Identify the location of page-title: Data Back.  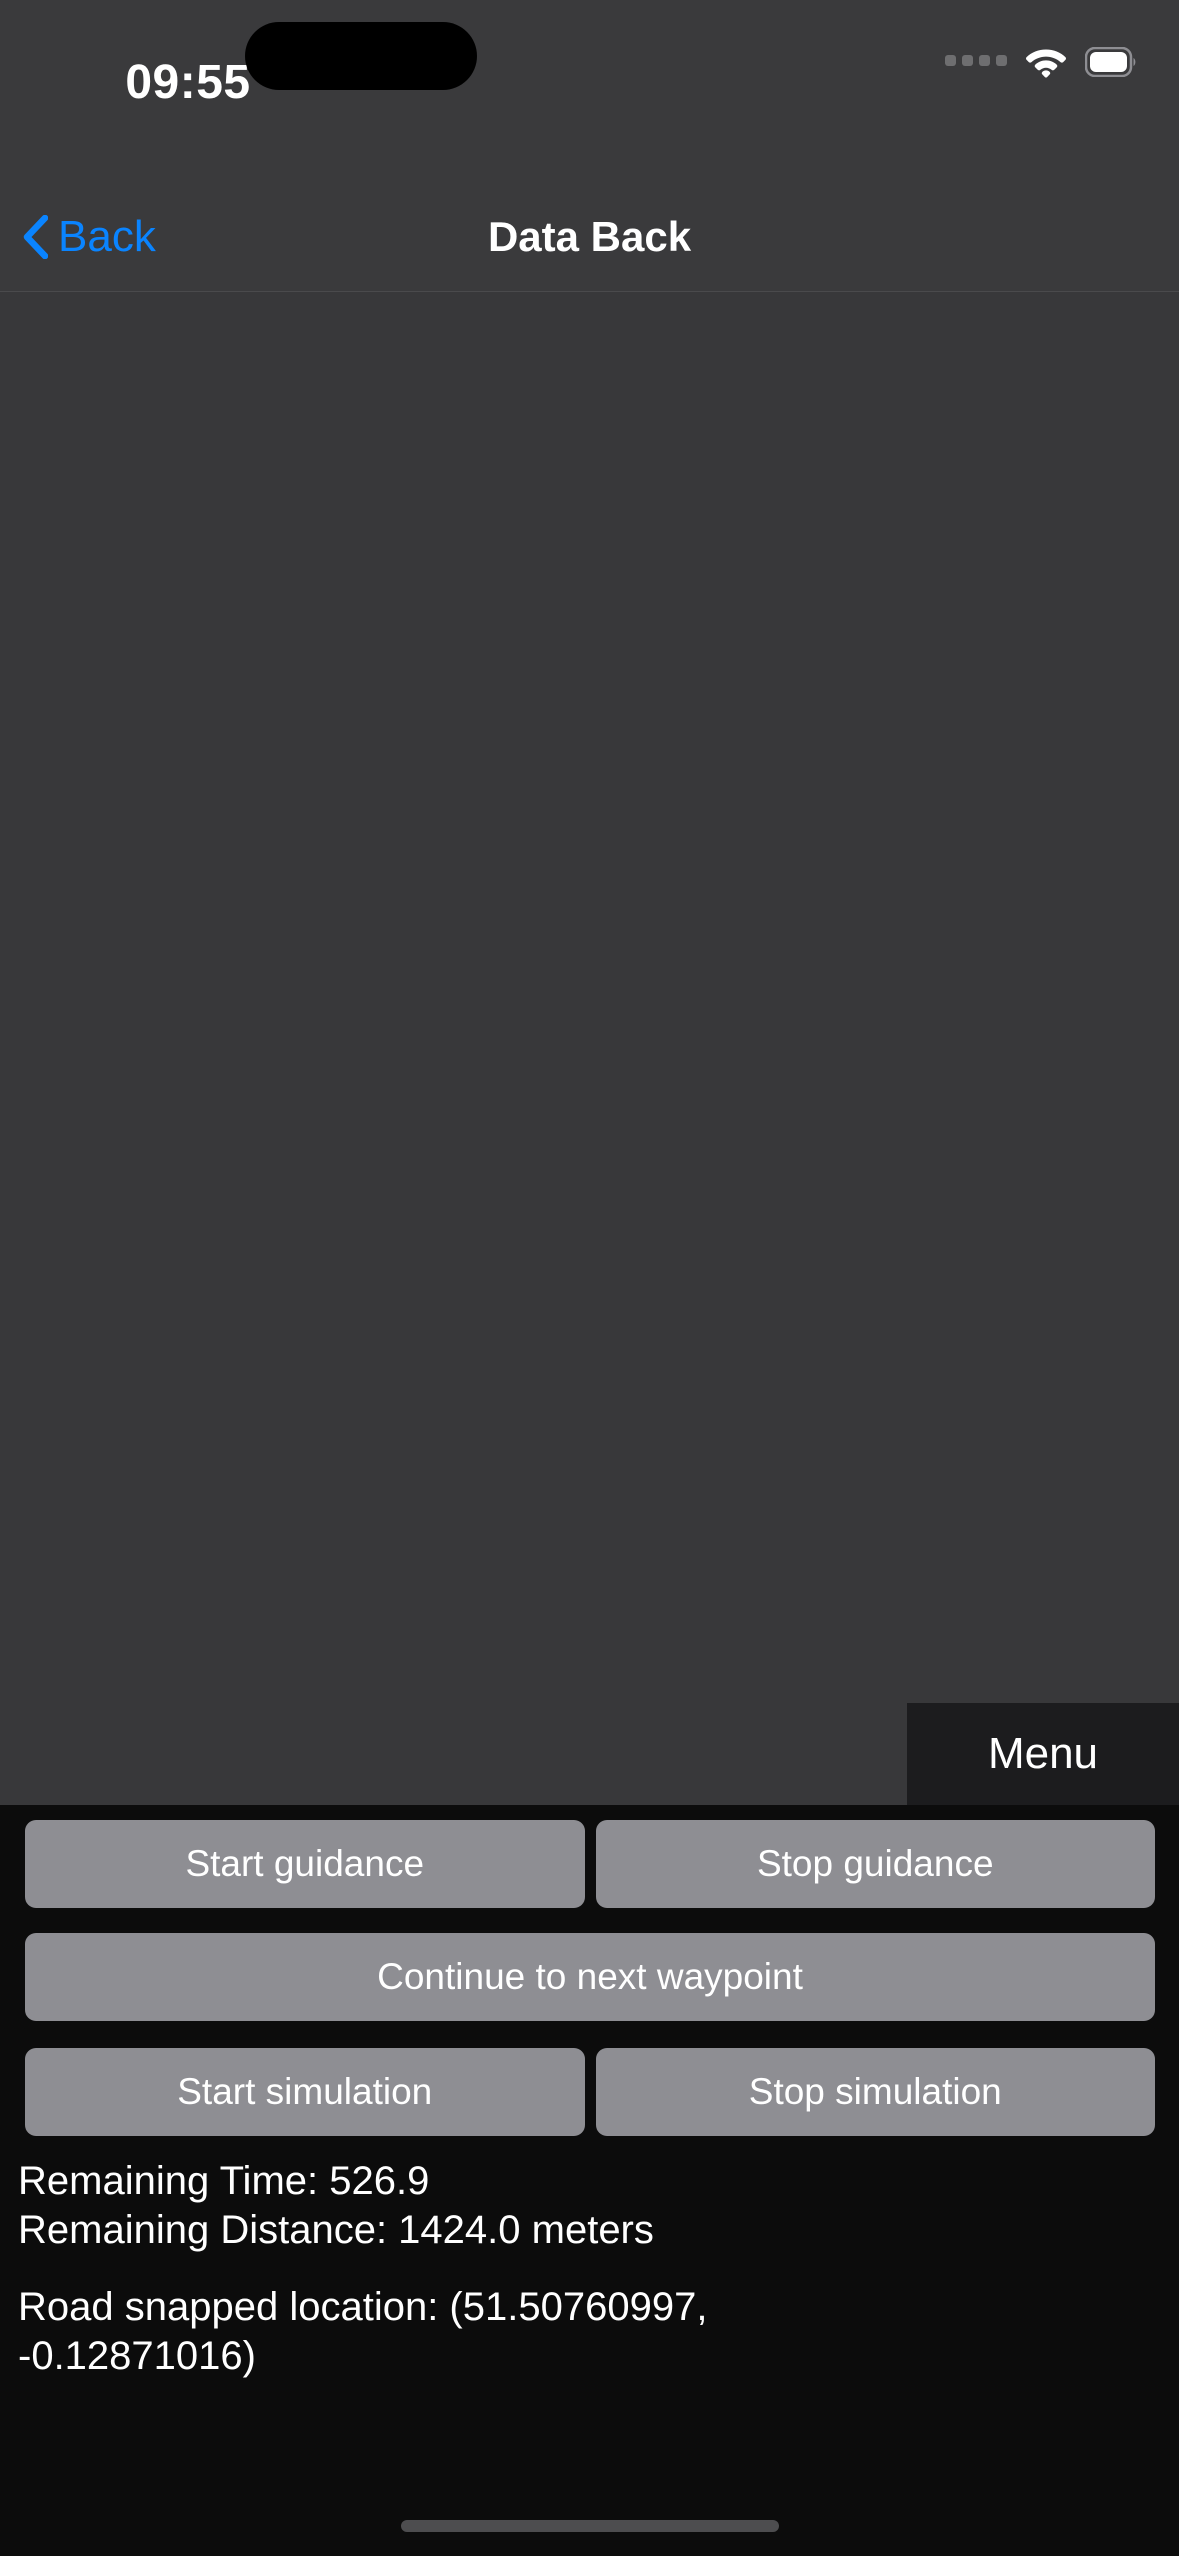
(589, 236).